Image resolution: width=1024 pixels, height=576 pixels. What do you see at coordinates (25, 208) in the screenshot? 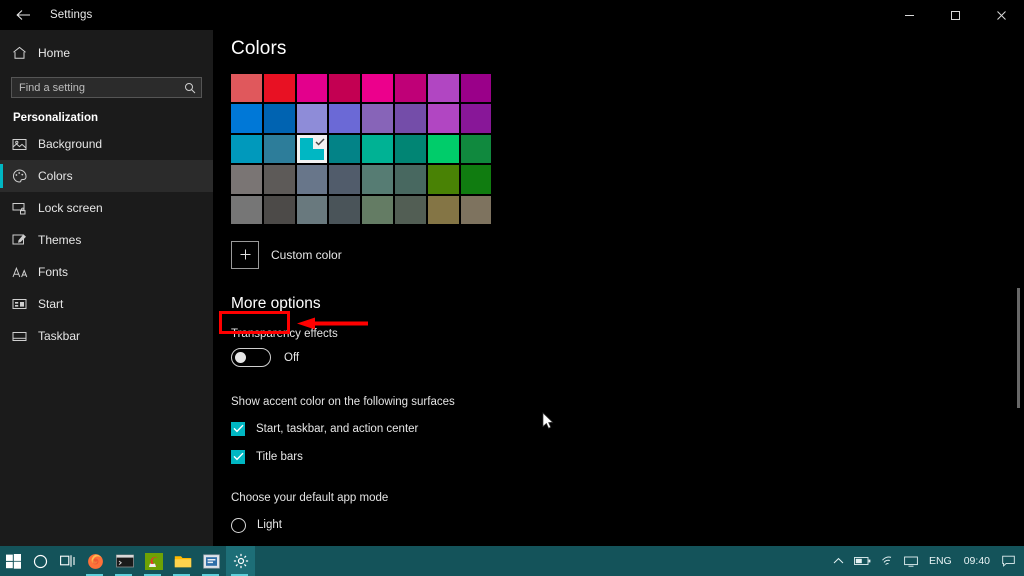
I see `lock-screen-icon` at bounding box center [25, 208].